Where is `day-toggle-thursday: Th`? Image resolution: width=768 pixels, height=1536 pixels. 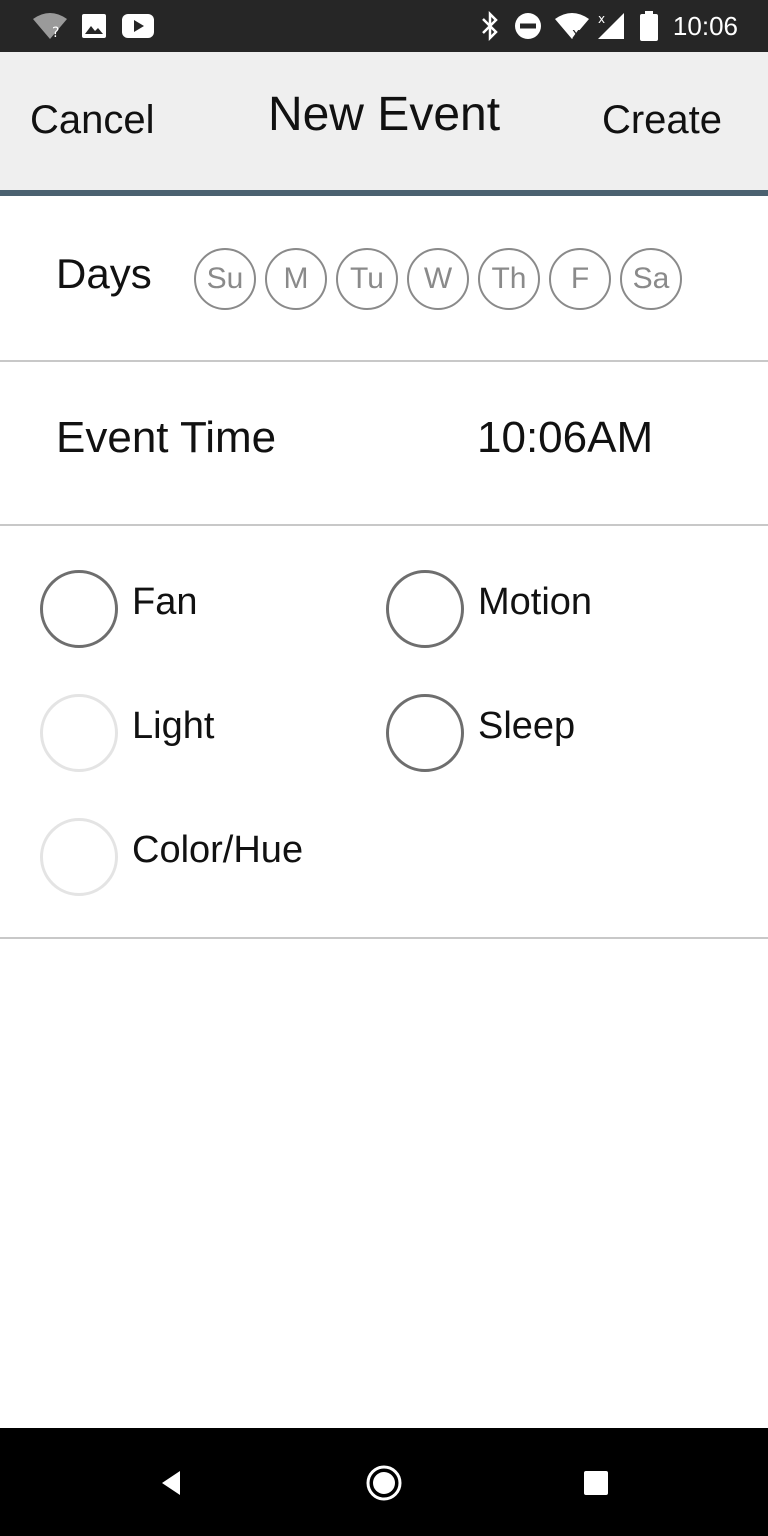 day-toggle-thursday: Th is located at coordinates (509, 279).